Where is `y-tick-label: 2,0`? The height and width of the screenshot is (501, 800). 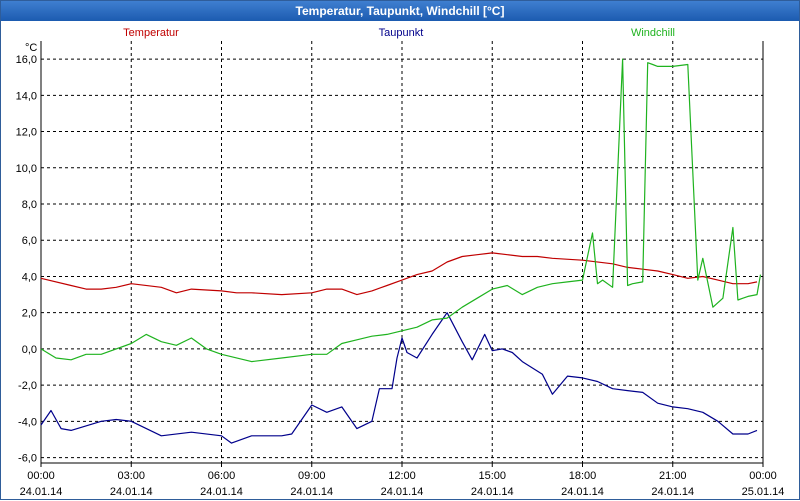 y-tick-label: 2,0 is located at coordinates (29, 314).